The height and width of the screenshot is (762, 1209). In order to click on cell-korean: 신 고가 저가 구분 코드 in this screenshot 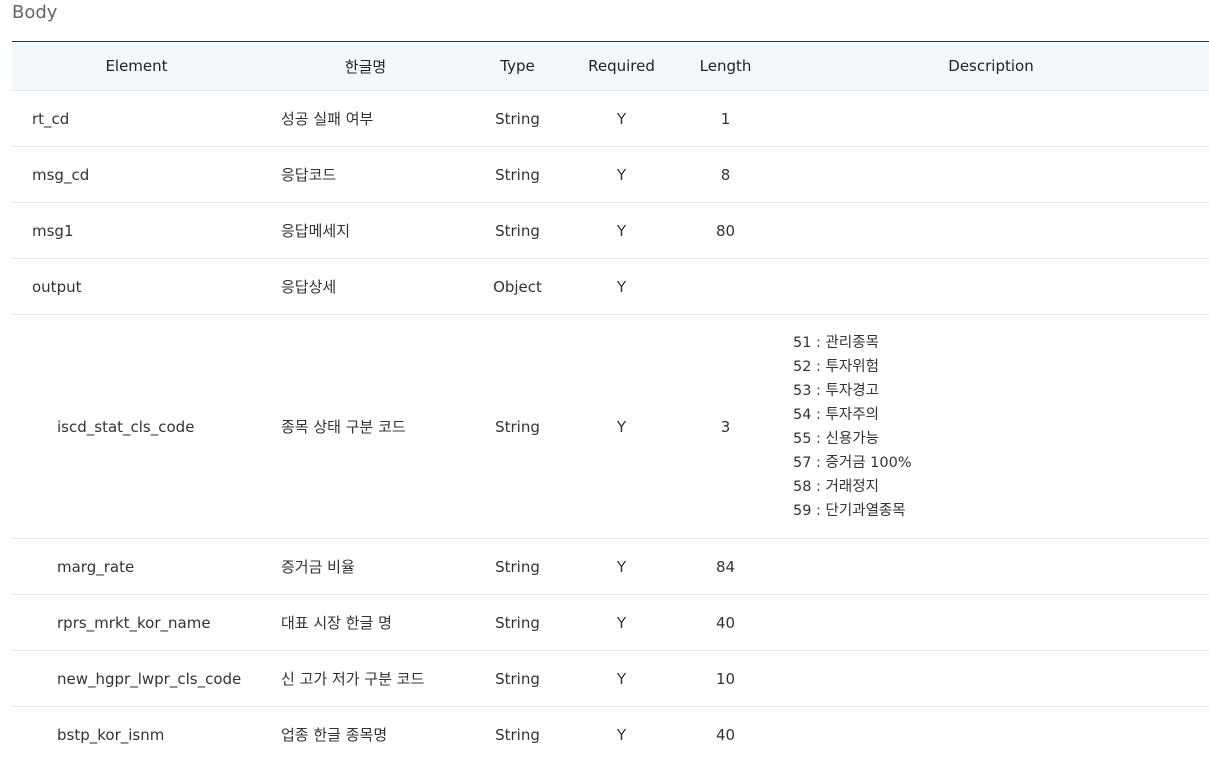, I will do `click(365, 679)`.